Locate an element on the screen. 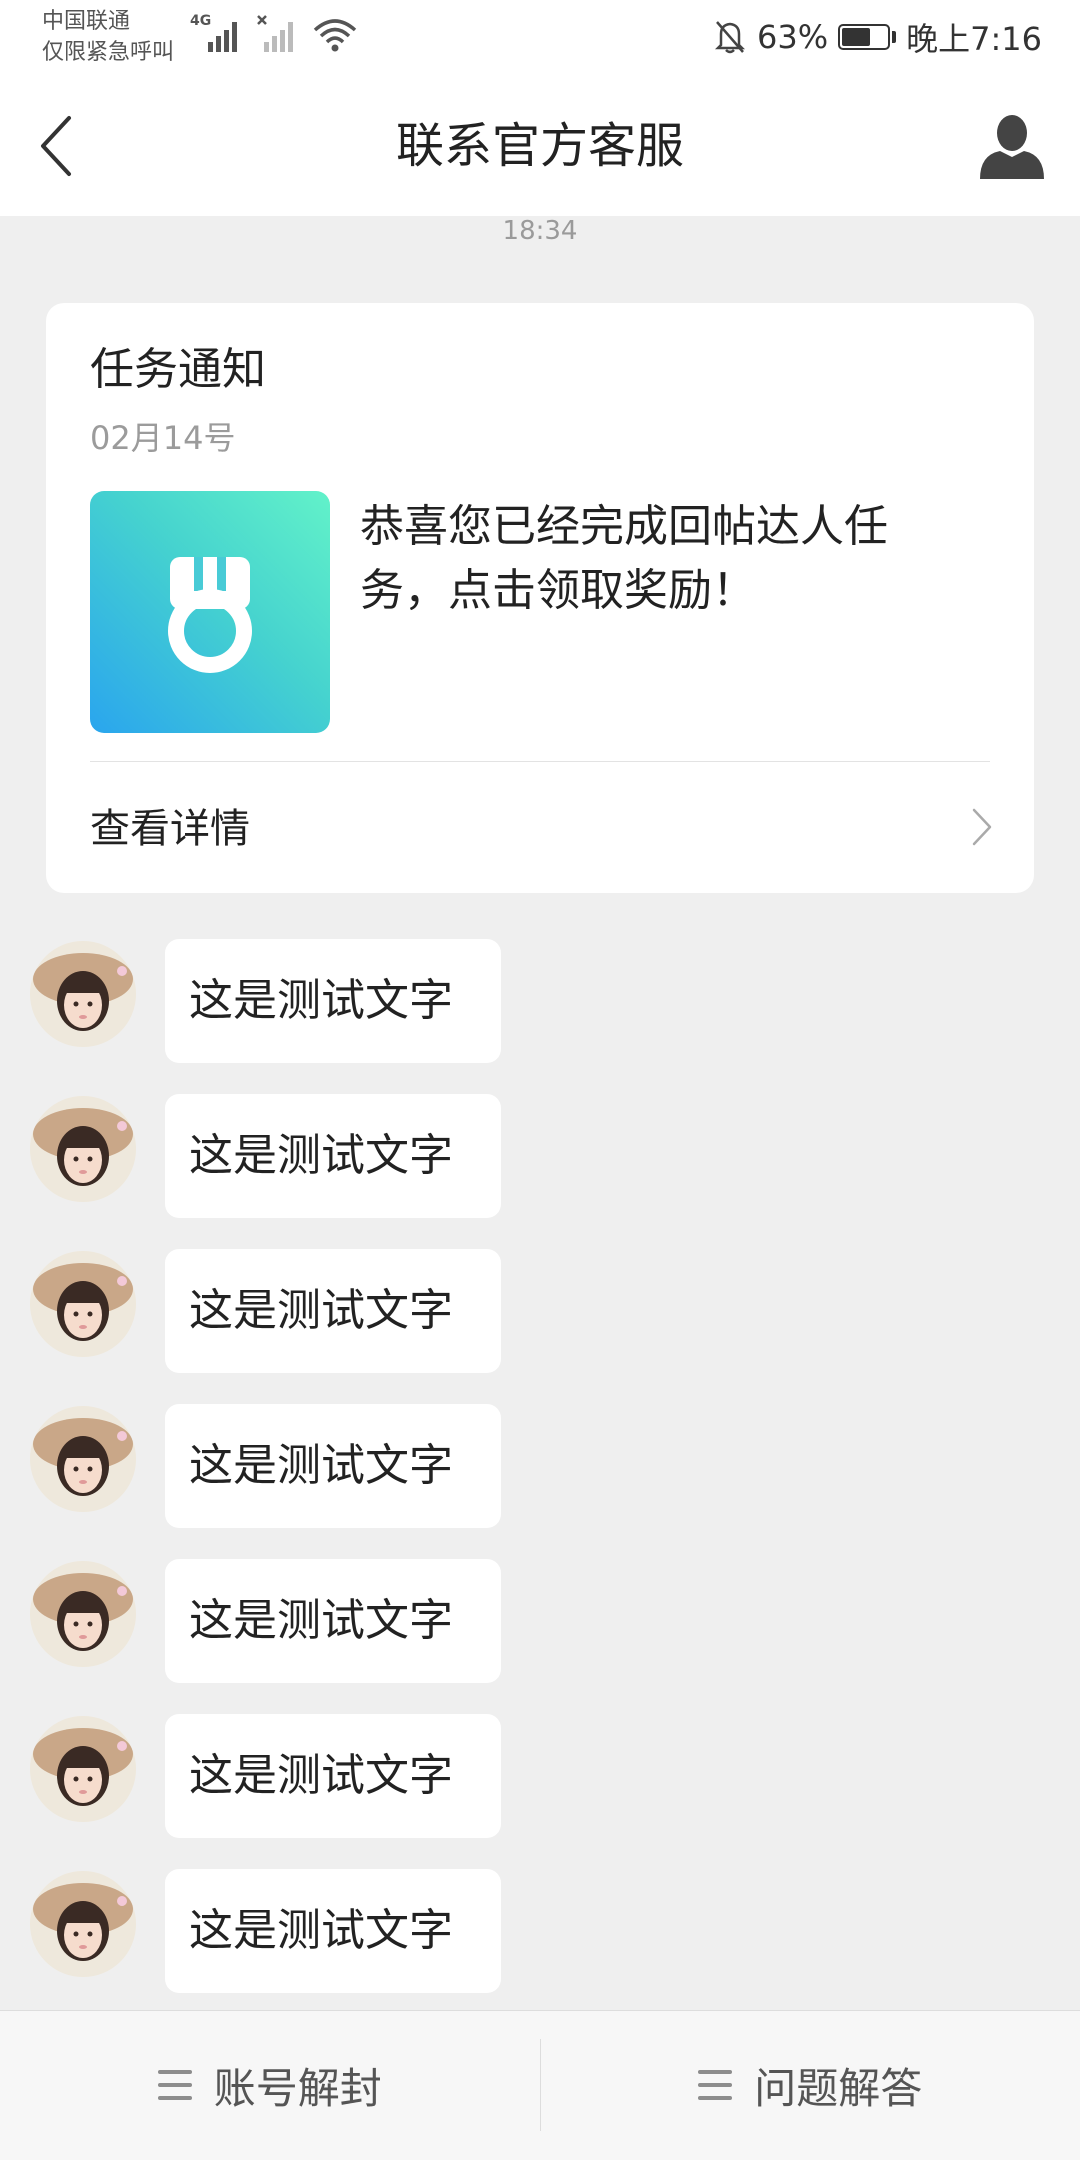  faq-label: 问题解答 is located at coordinates (838, 2088).